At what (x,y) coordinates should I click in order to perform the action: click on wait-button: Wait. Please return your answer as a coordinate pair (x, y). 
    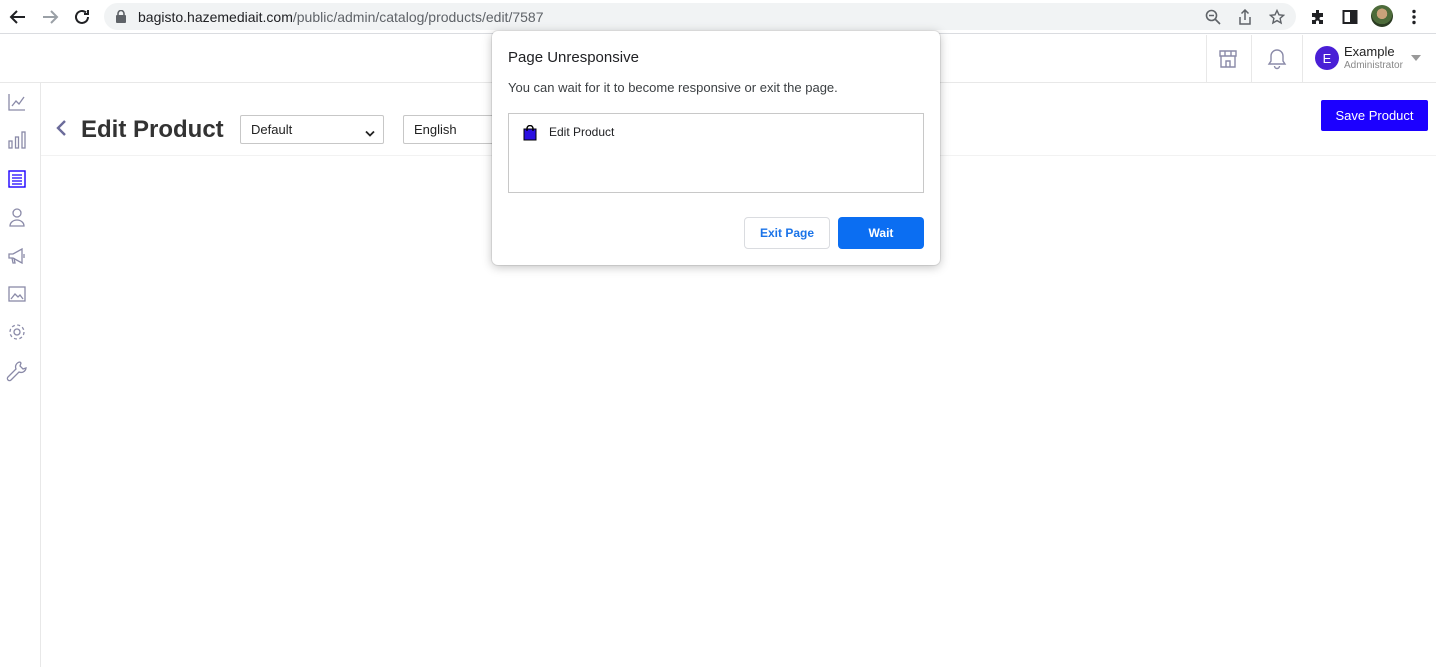
    Looking at the image, I should click on (881, 233).